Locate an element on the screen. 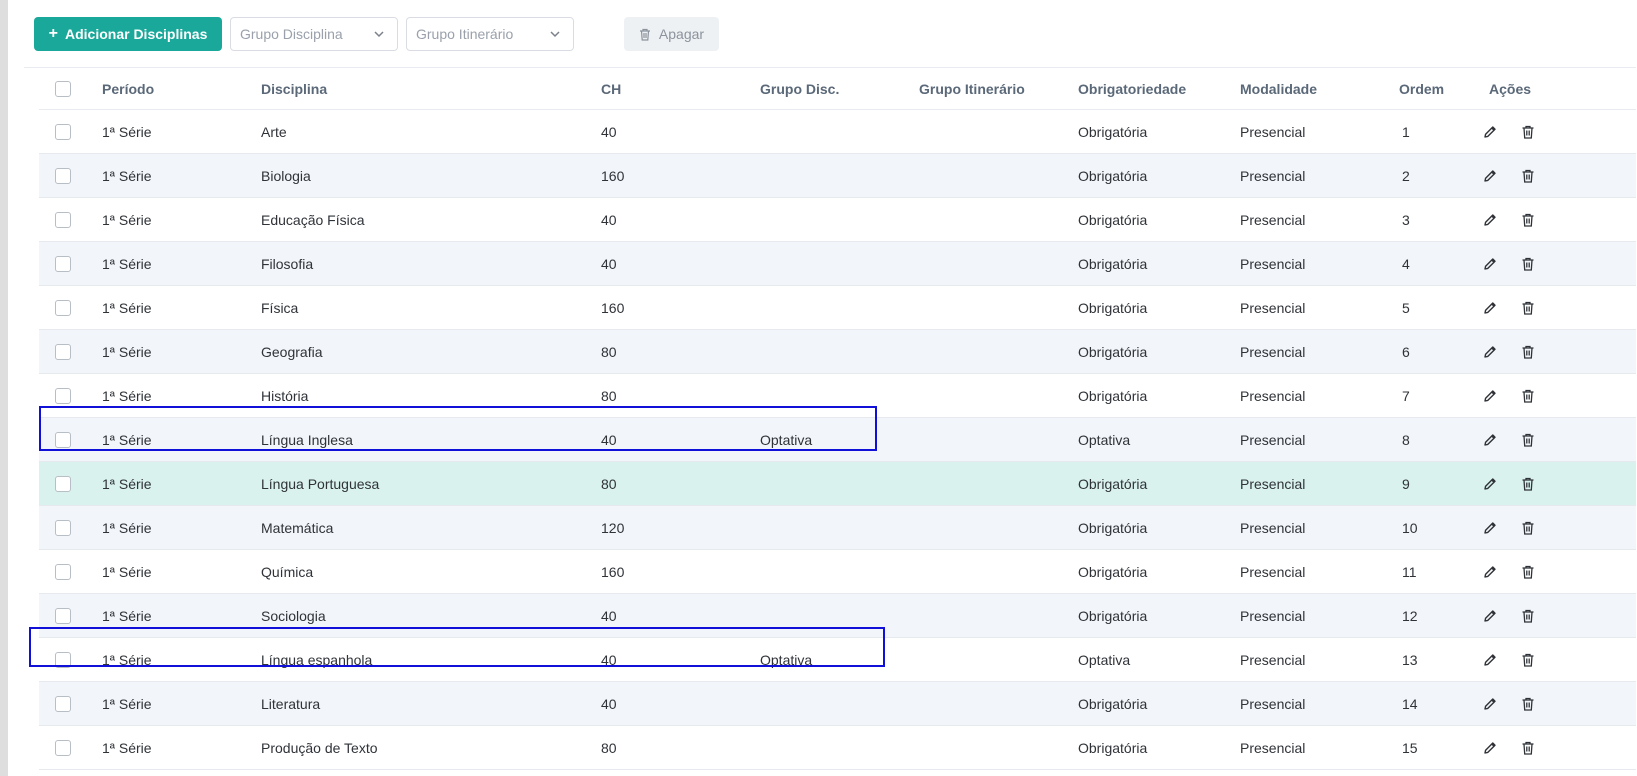  cell-disciplina: Filosofia is located at coordinates (287, 264).